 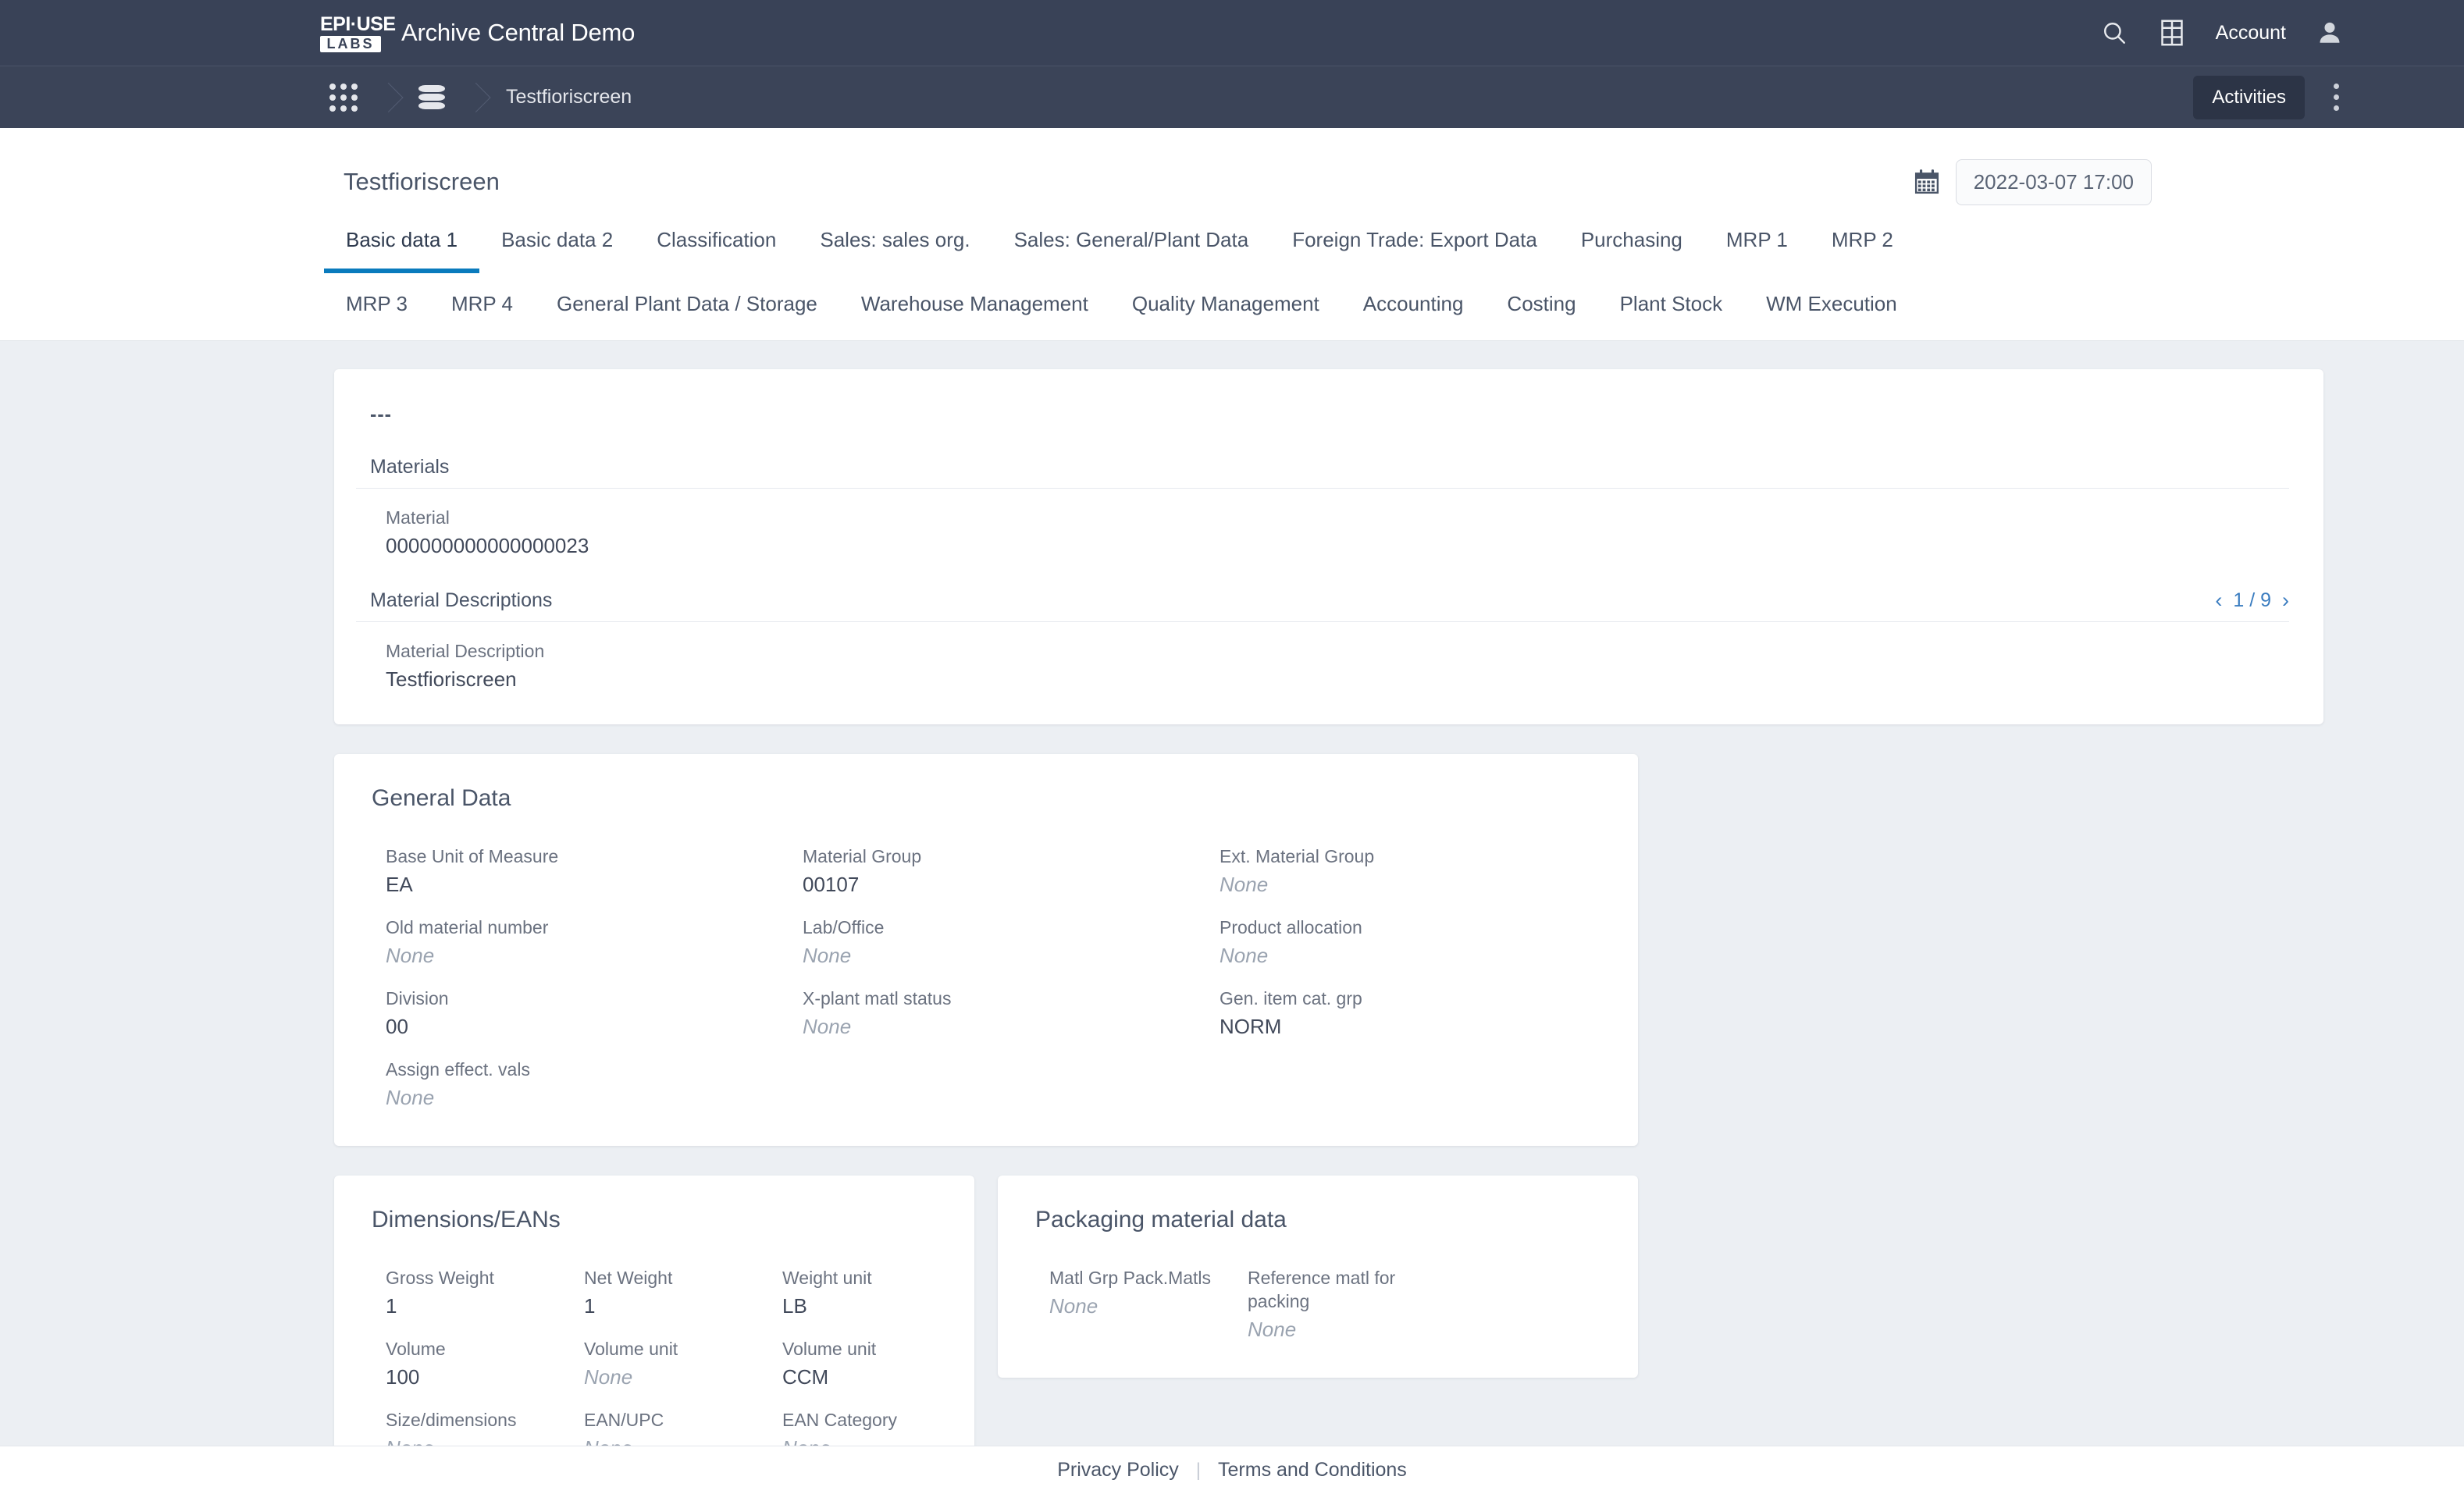 What do you see at coordinates (852, 1418) in the screenshot?
I see `field-ean-category: EAN Category None` at bounding box center [852, 1418].